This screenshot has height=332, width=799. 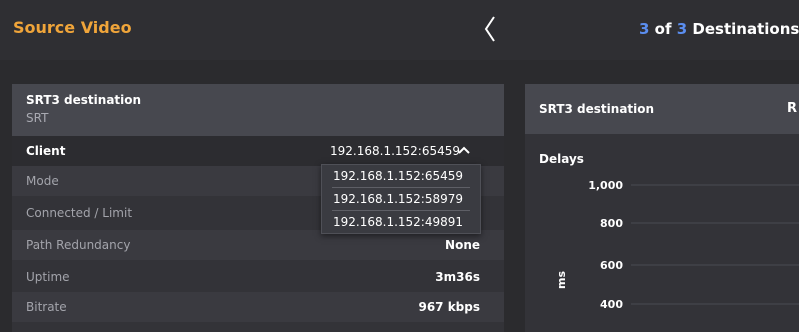 I want to click on destinations-of: of, so click(x=663, y=29).